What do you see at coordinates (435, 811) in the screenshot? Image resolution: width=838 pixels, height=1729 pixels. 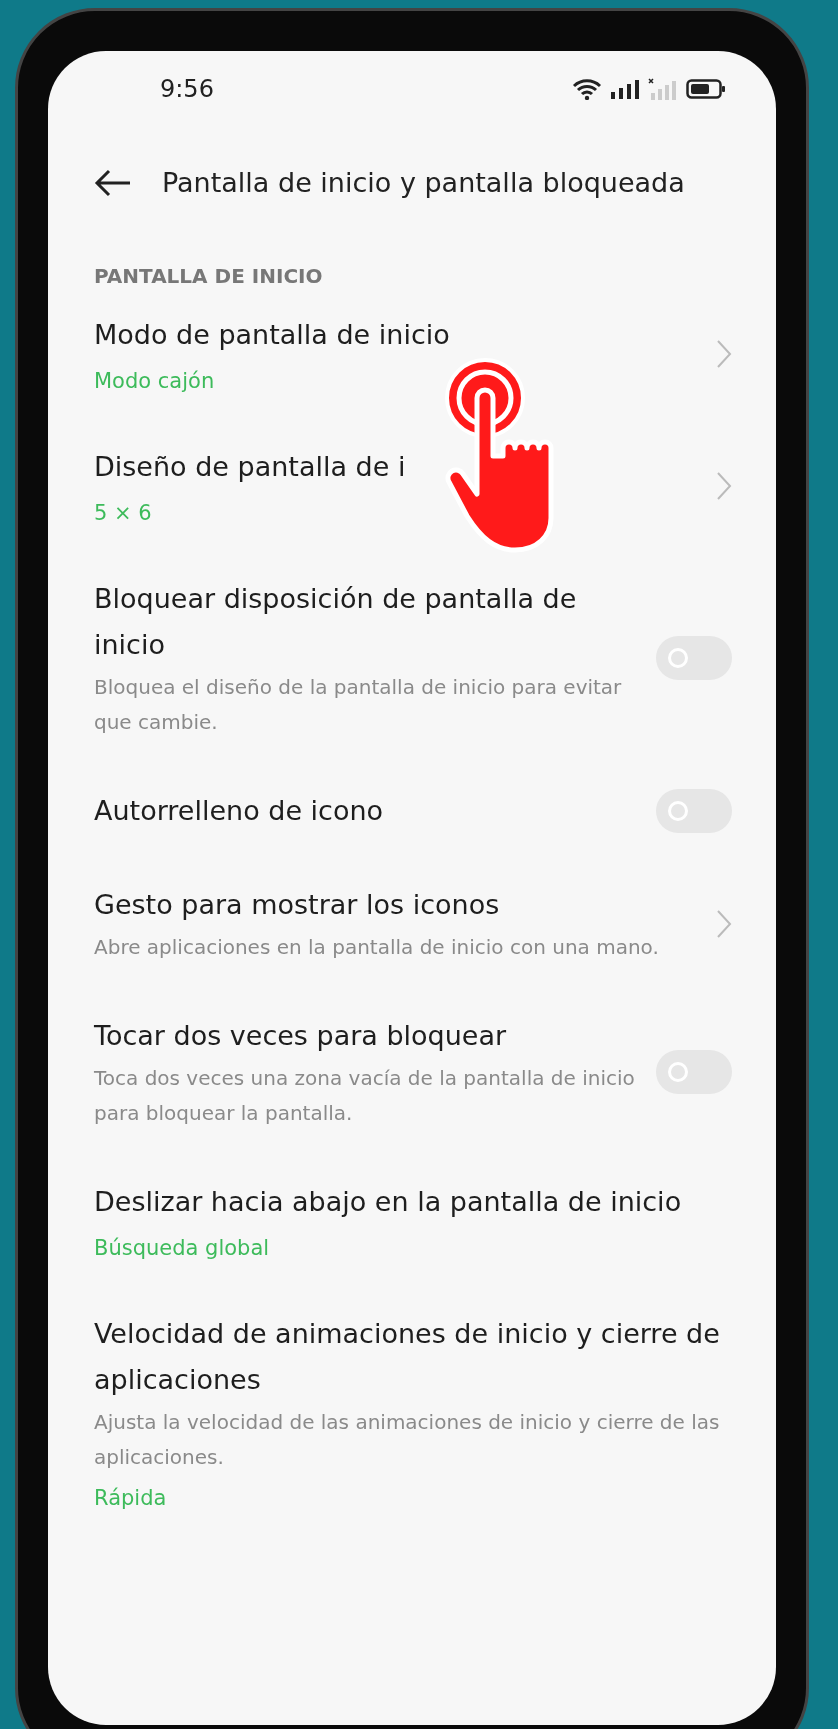 I see `settings-item: Autorrelleno de icono` at bounding box center [435, 811].